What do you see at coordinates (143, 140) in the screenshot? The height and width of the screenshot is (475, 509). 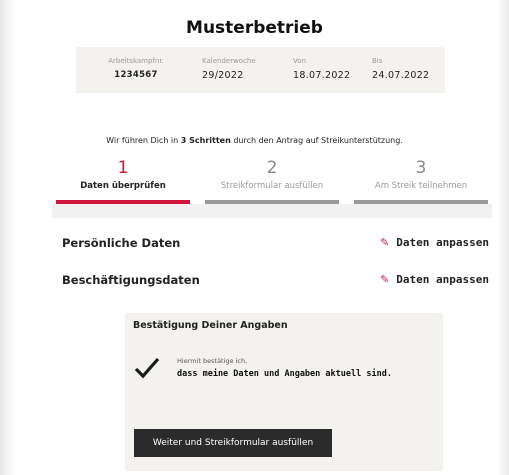 I see `intro-before: Wir führen Dich in` at bounding box center [143, 140].